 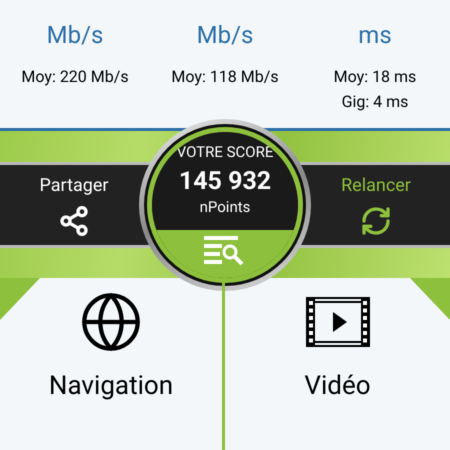 I want to click on share-button: Partager, so click(x=74, y=204).